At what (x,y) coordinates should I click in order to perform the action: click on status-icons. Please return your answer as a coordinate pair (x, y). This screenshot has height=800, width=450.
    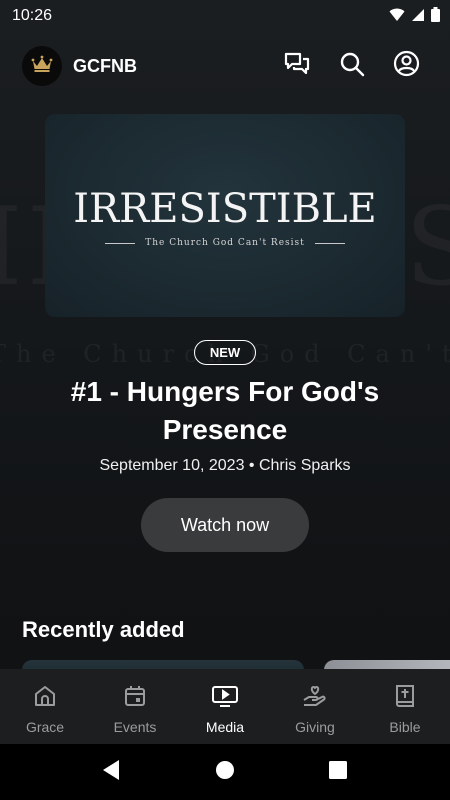
    Looking at the image, I should click on (414, 14).